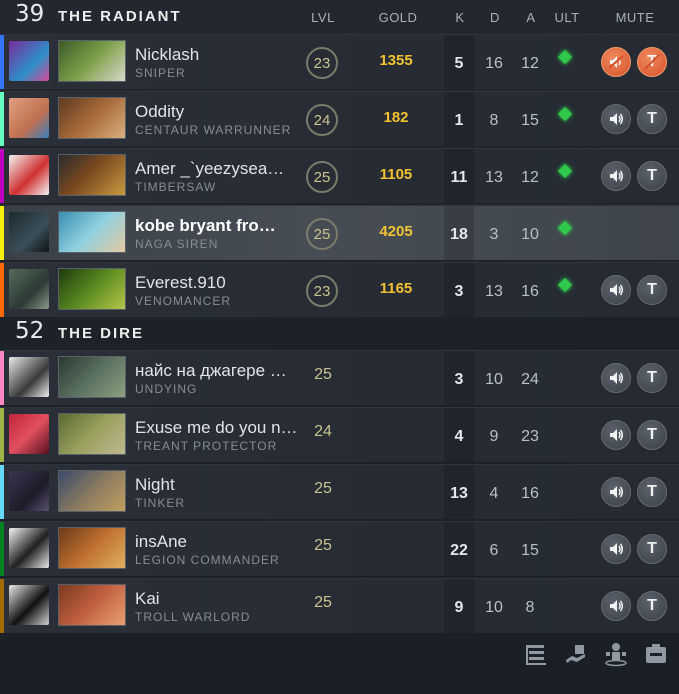 The image size is (679, 694). What do you see at coordinates (536, 654) in the screenshot?
I see `scoreboard-list-icon` at bounding box center [536, 654].